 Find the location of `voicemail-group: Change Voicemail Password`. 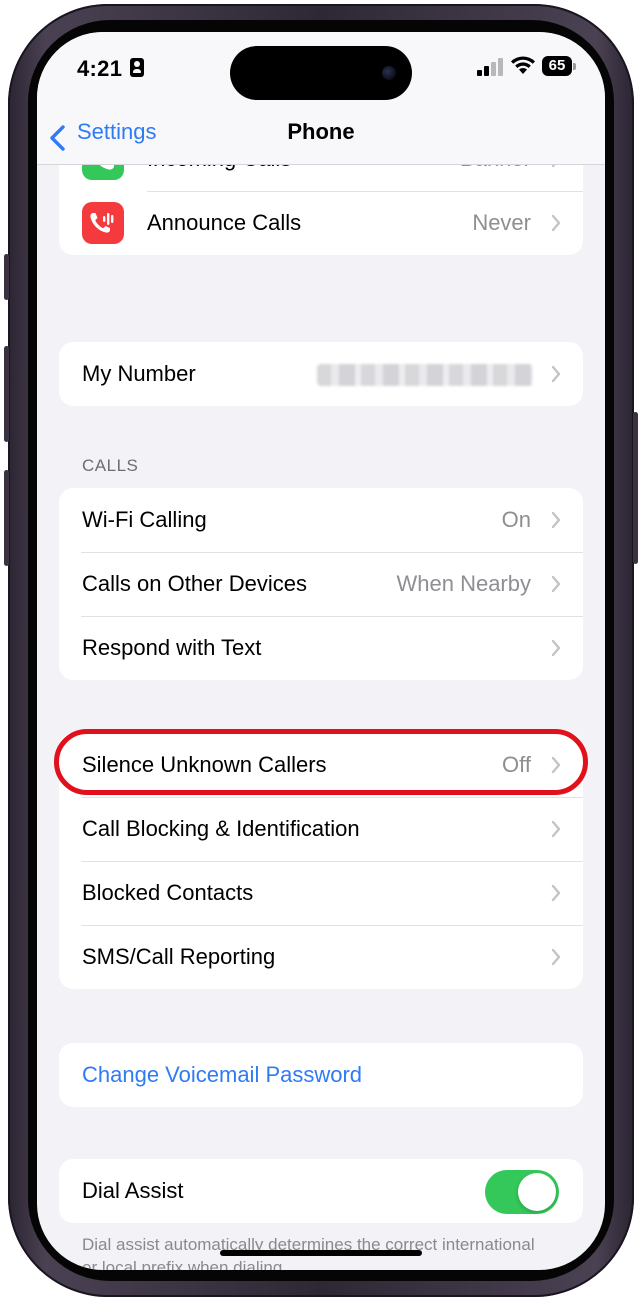

voicemail-group: Change Voicemail Password is located at coordinates (321, 1075).